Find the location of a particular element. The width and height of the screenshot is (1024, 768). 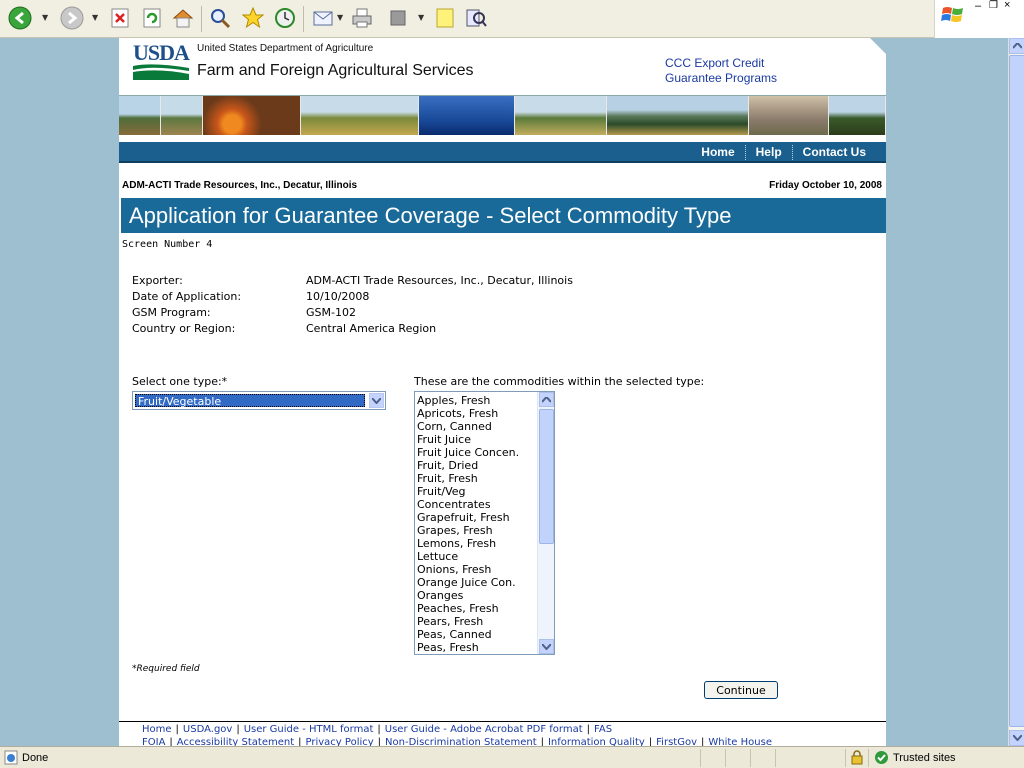

edit-icon is located at coordinates (398, 18).